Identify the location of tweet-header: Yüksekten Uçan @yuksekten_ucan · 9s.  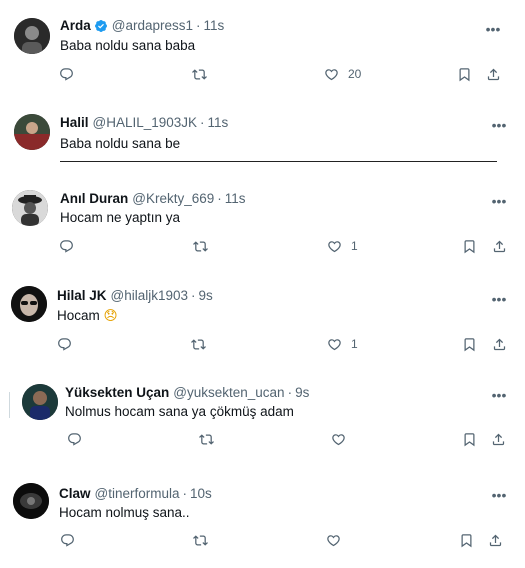
(187, 392).